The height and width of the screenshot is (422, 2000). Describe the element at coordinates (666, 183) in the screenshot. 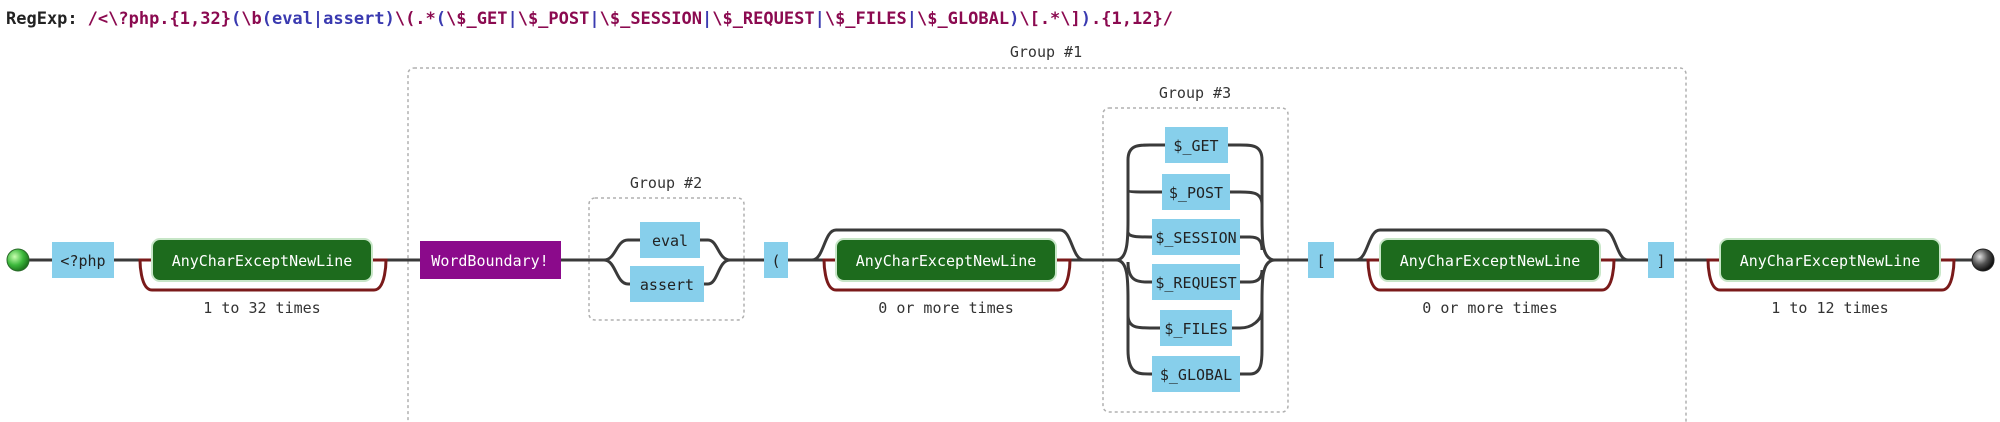

I see `group-2-label: Group #2` at that location.